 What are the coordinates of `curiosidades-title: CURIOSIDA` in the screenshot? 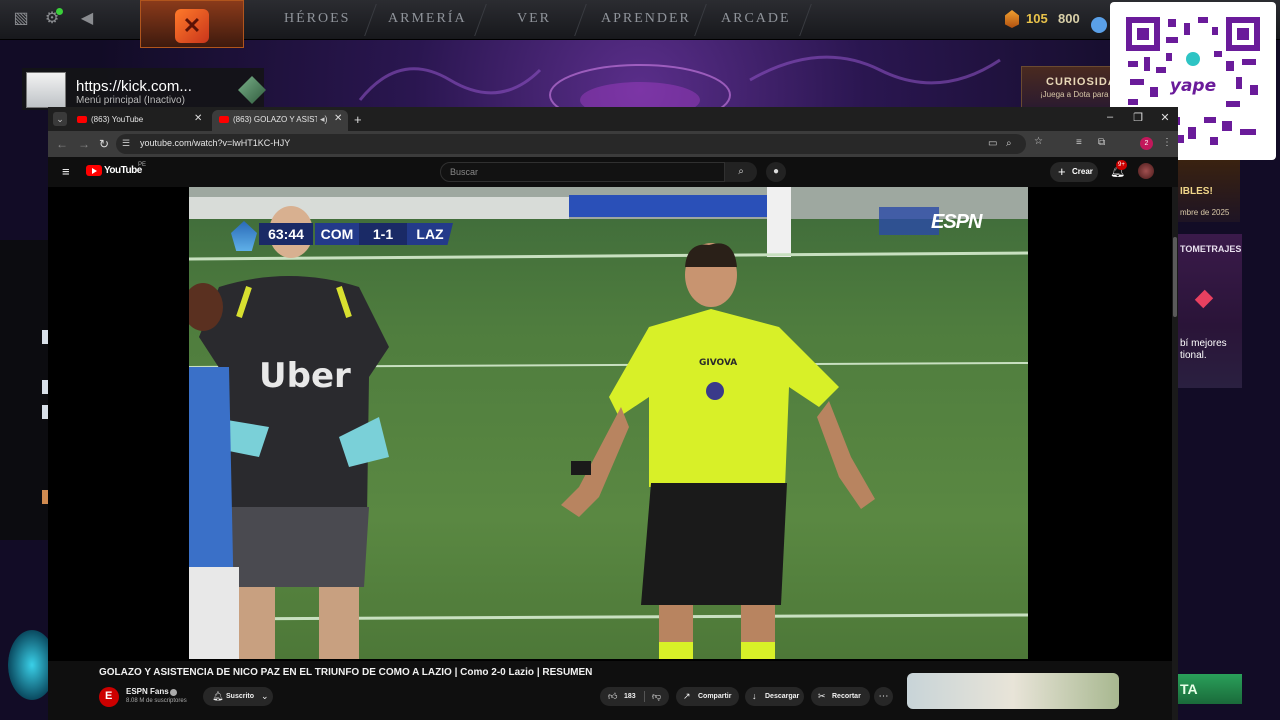 It's located at (1081, 82).